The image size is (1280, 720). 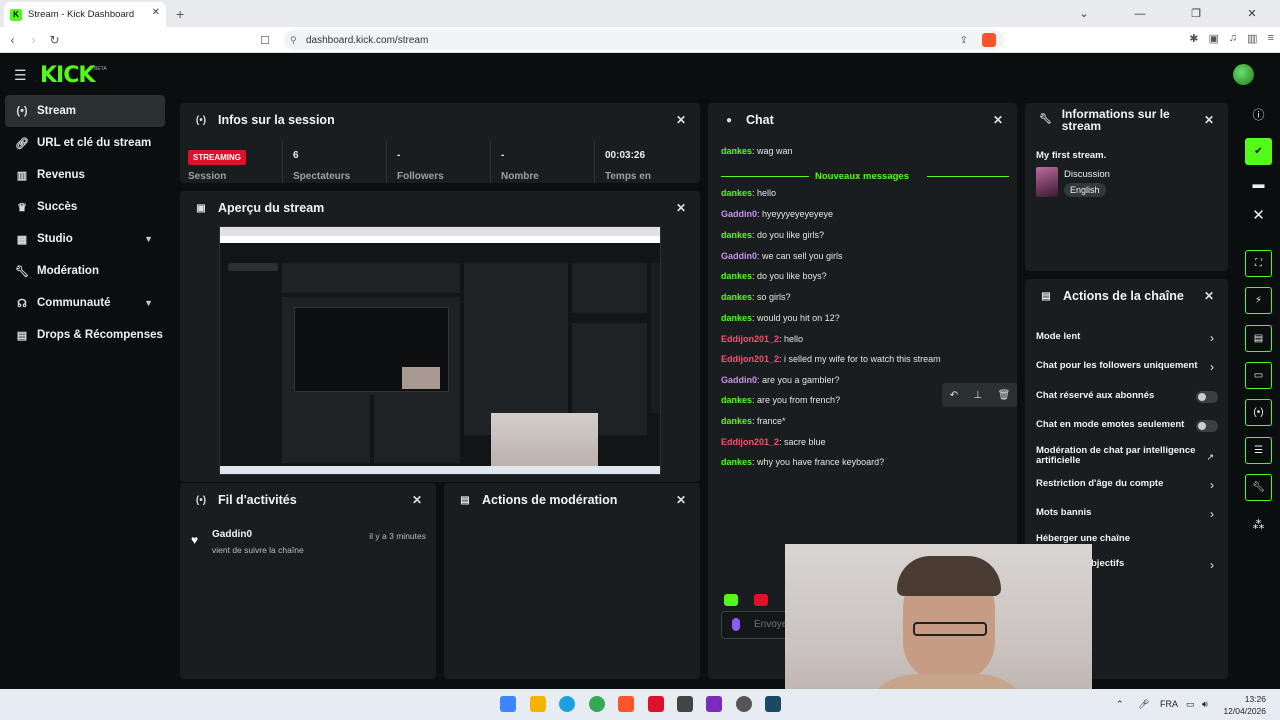 What do you see at coordinates (1196, 13) in the screenshot?
I see `restore-icon: ❐` at bounding box center [1196, 13].